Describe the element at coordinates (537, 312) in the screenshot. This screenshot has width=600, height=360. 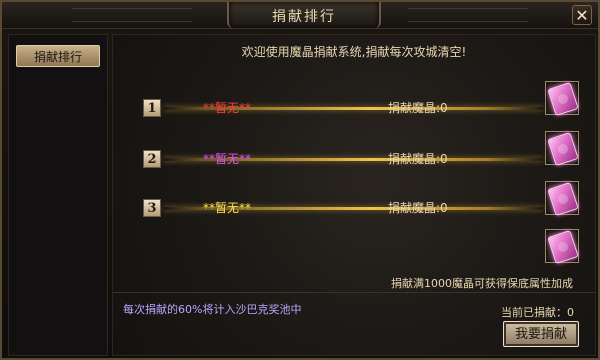
I see `current-donation: 当前已捐献：0` at that location.